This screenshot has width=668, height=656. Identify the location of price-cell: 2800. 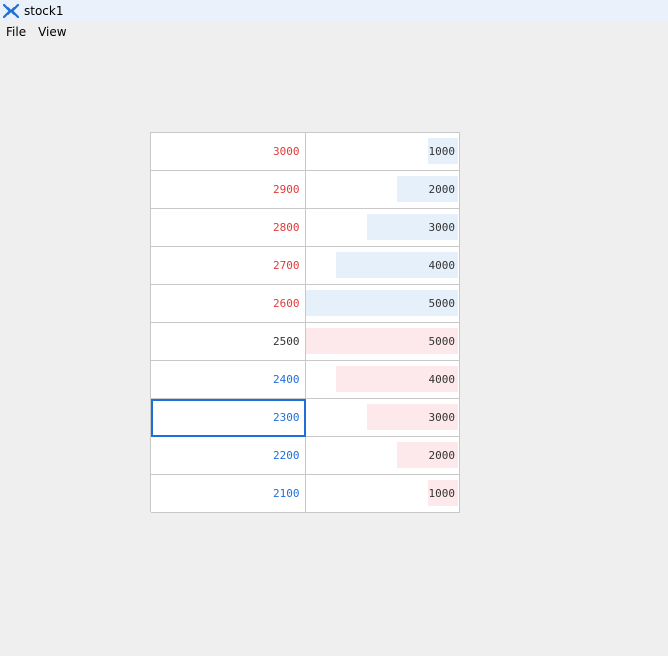
(228, 228).